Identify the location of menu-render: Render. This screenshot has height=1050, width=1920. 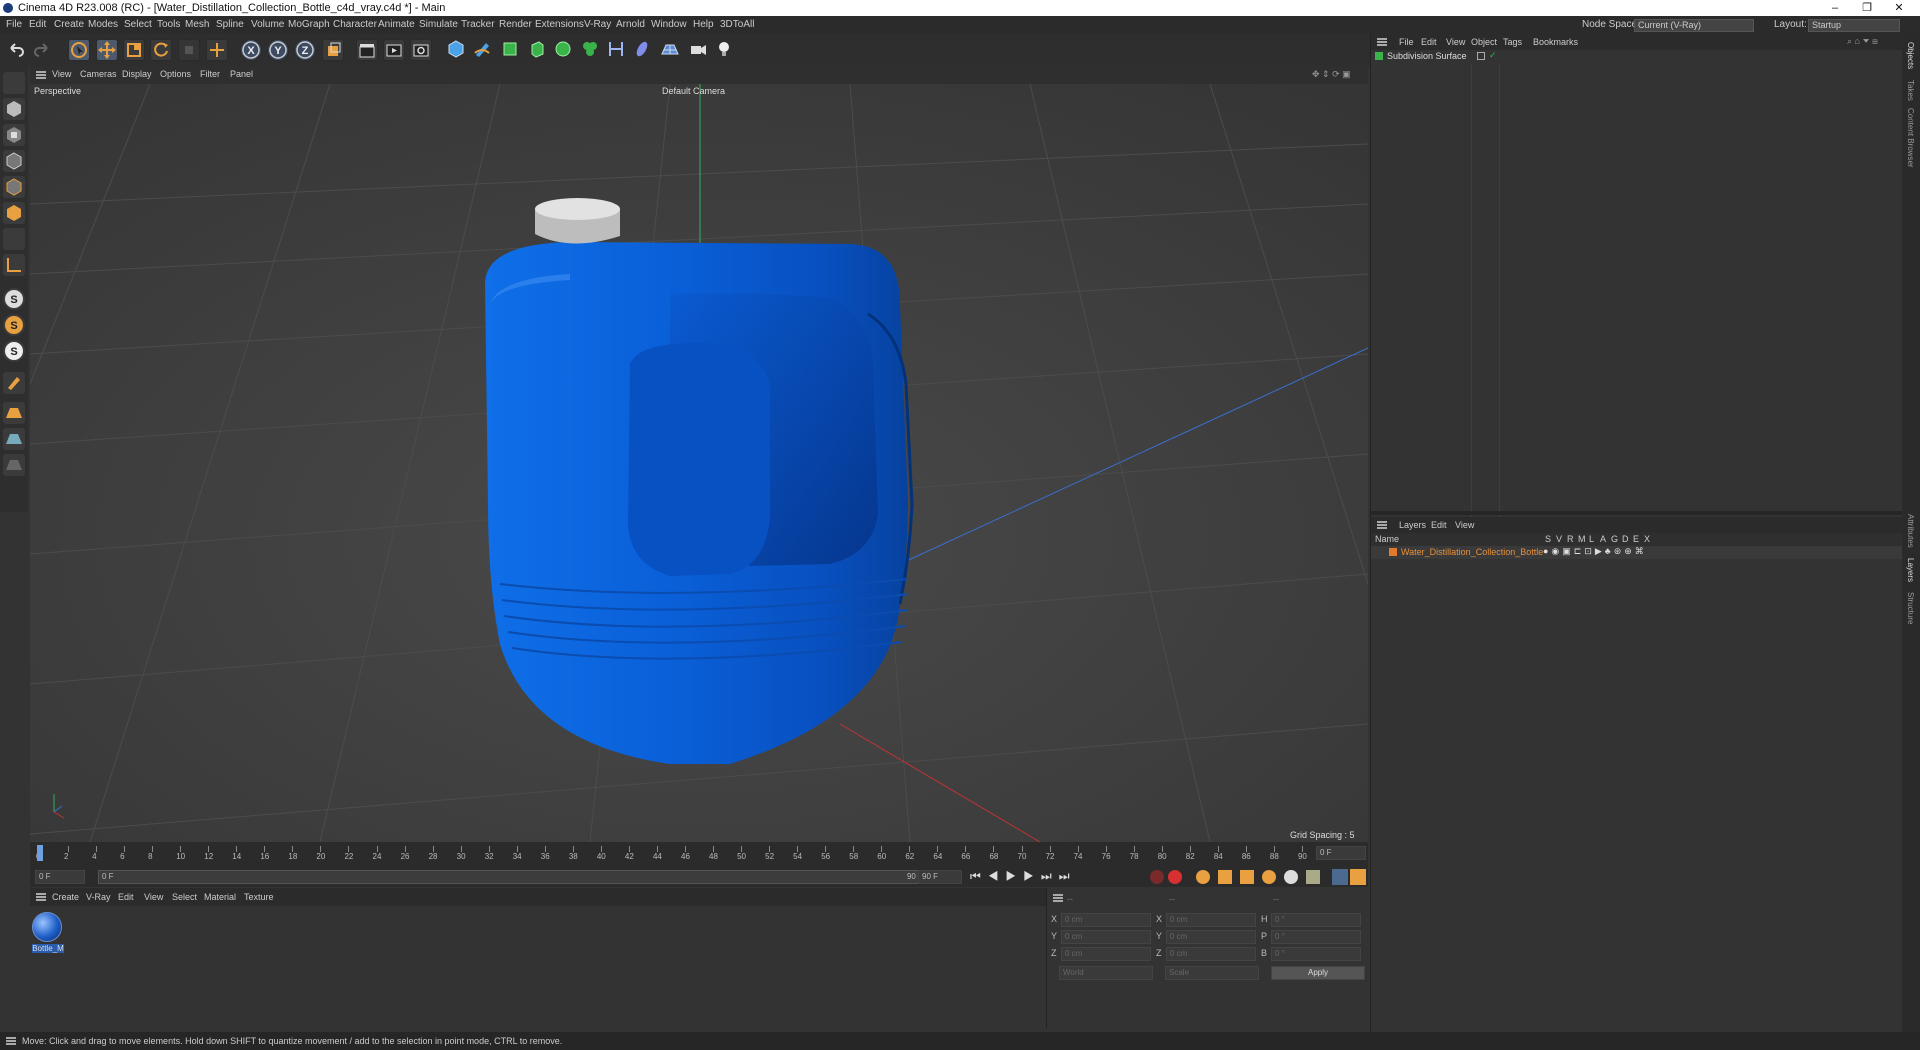
(515, 25).